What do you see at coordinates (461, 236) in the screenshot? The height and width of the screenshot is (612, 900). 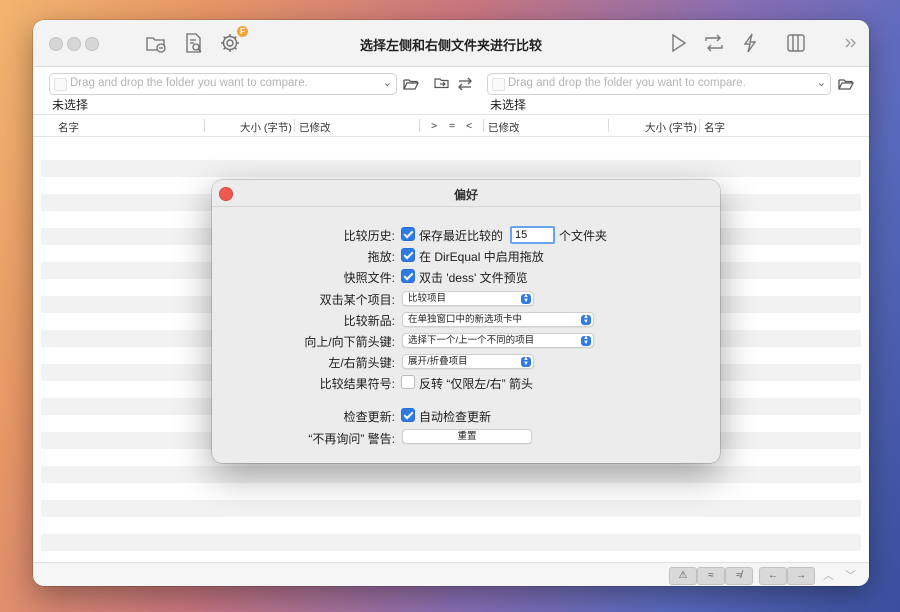 I see `history-check-text: 保存最近比较的` at bounding box center [461, 236].